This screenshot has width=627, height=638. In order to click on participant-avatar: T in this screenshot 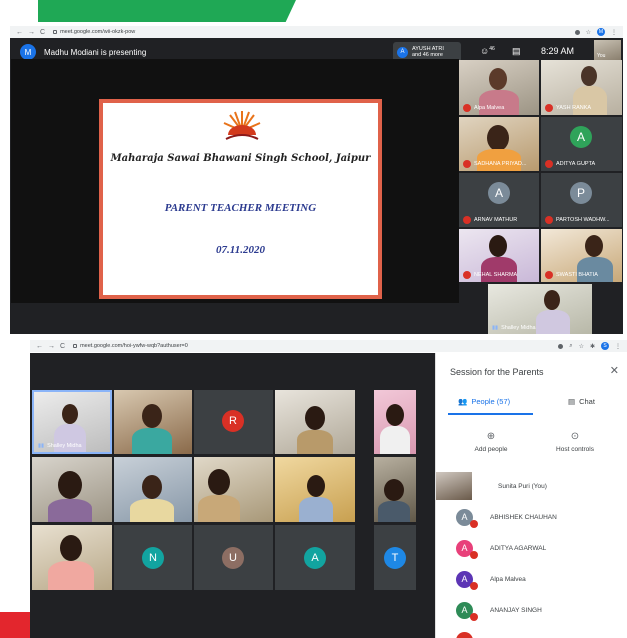, I will do `click(395, 558)`.